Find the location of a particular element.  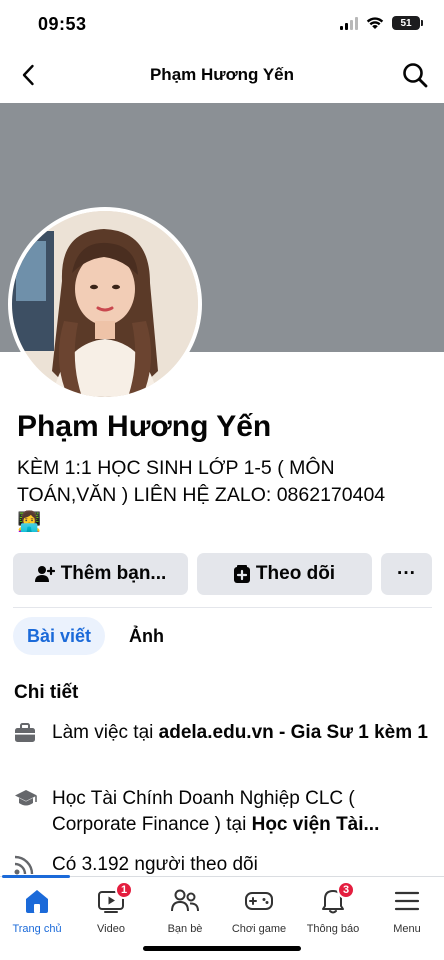

tab-photos: Ảnh is located at coordinates (146, 636).